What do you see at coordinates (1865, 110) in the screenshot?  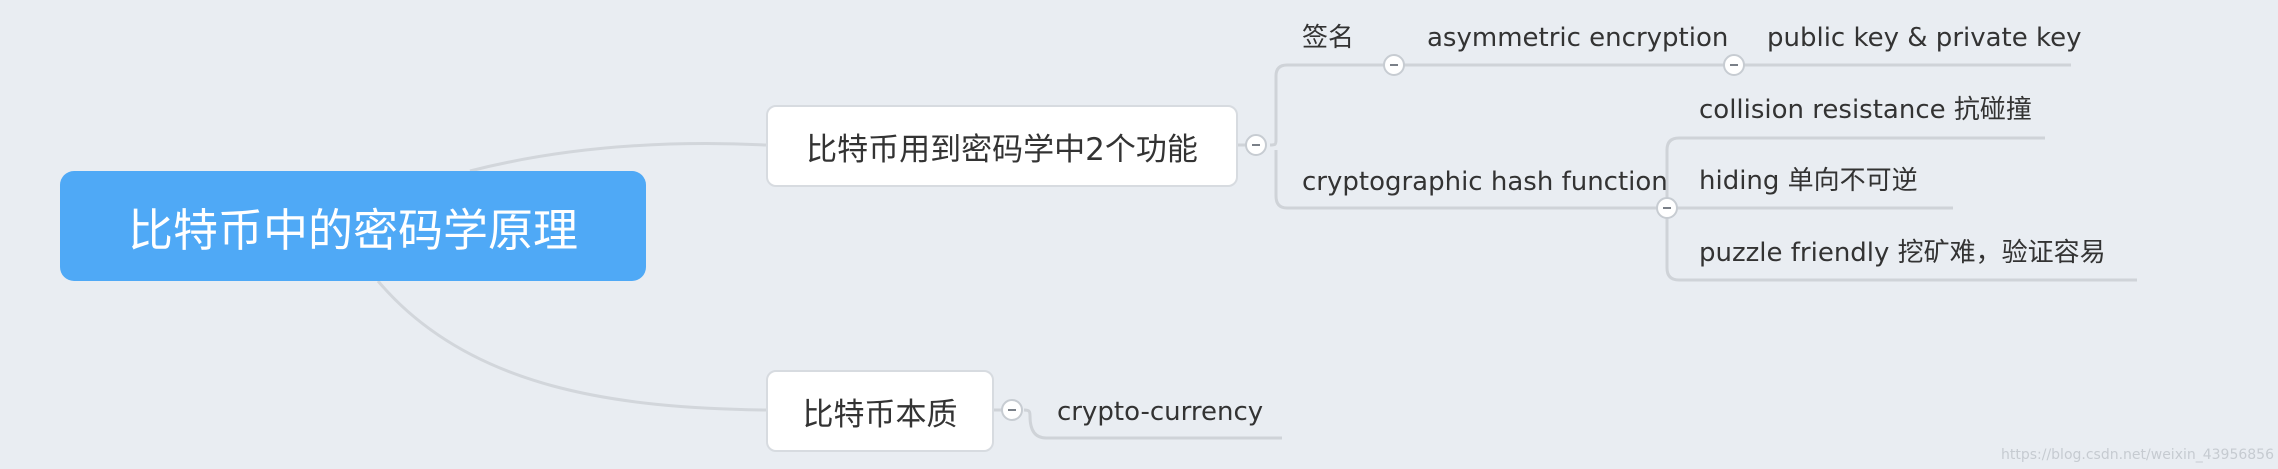 I see `subtopic-collision-resistance: collision resistance 抗碰撞` at bounding box center [1865, 110].